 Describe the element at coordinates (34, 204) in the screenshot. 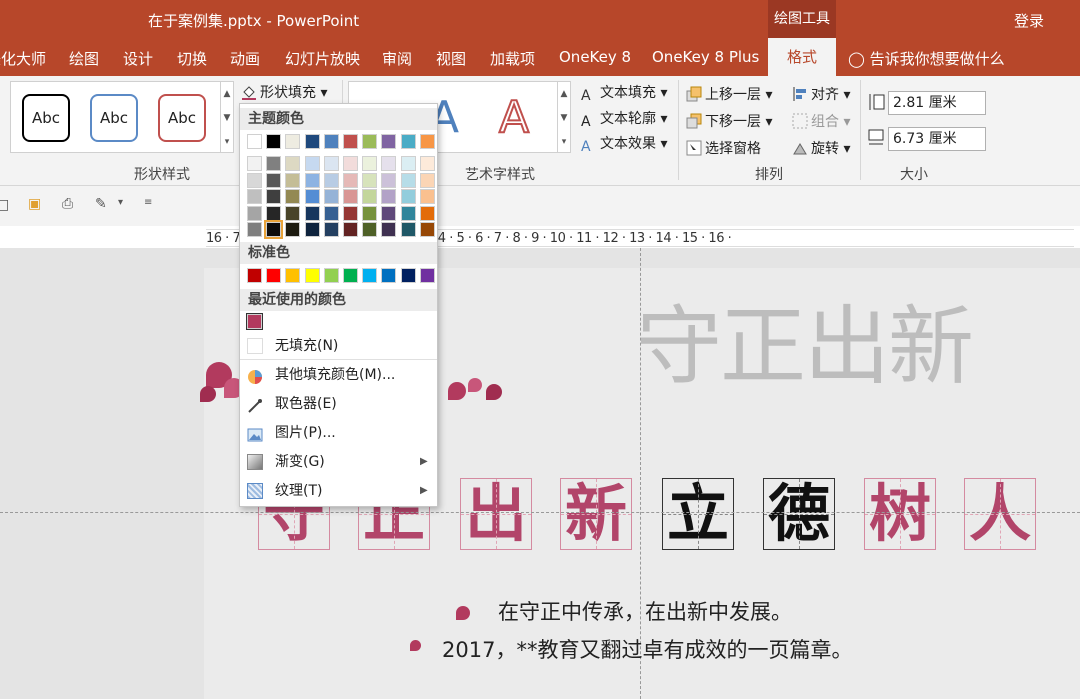

I see `open-folder-icon: ▣` at that location.